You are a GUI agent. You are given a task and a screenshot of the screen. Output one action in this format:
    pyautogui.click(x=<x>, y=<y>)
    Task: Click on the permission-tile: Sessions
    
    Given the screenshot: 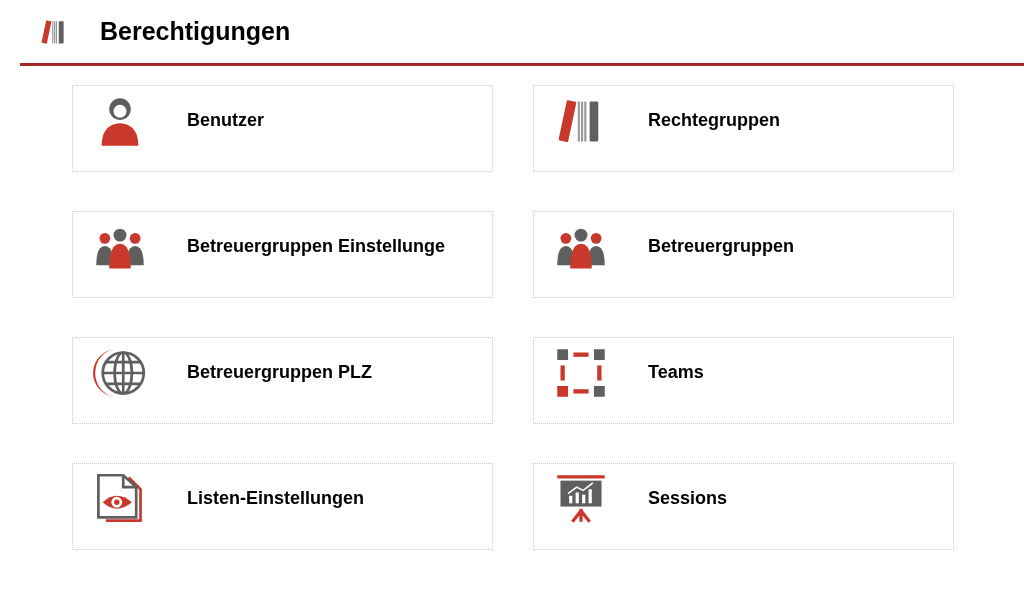 What is the action you would take?
    pyautogui.click(x=743, y=506)
    